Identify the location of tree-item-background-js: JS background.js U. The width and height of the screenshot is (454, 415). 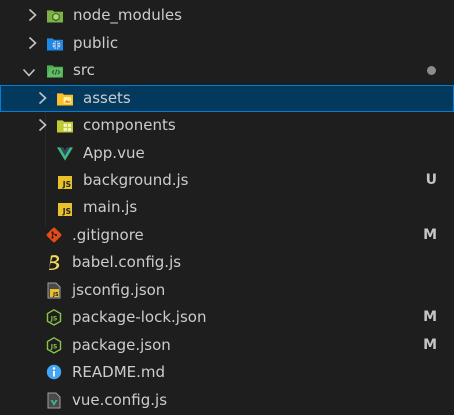
(227, 180).